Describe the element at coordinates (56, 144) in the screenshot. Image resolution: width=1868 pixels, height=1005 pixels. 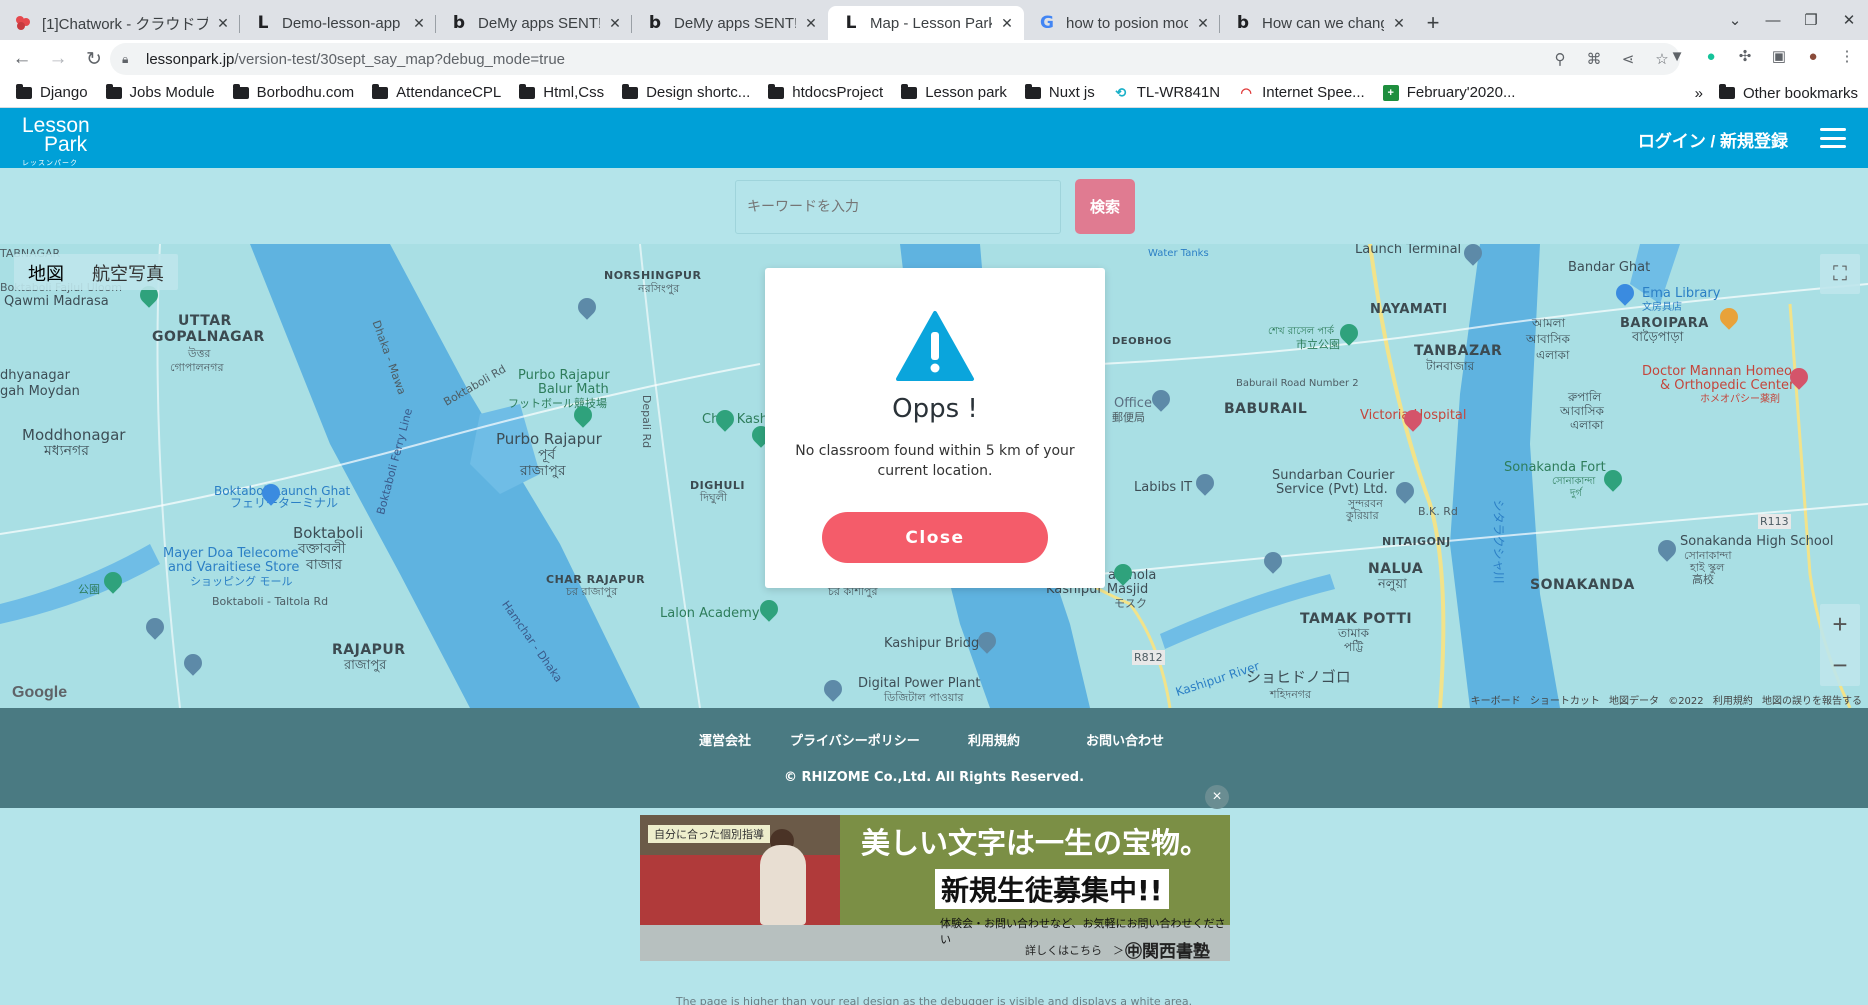
I see `lesson-park-logo: Lesson Park レッスンパーク` at that location.